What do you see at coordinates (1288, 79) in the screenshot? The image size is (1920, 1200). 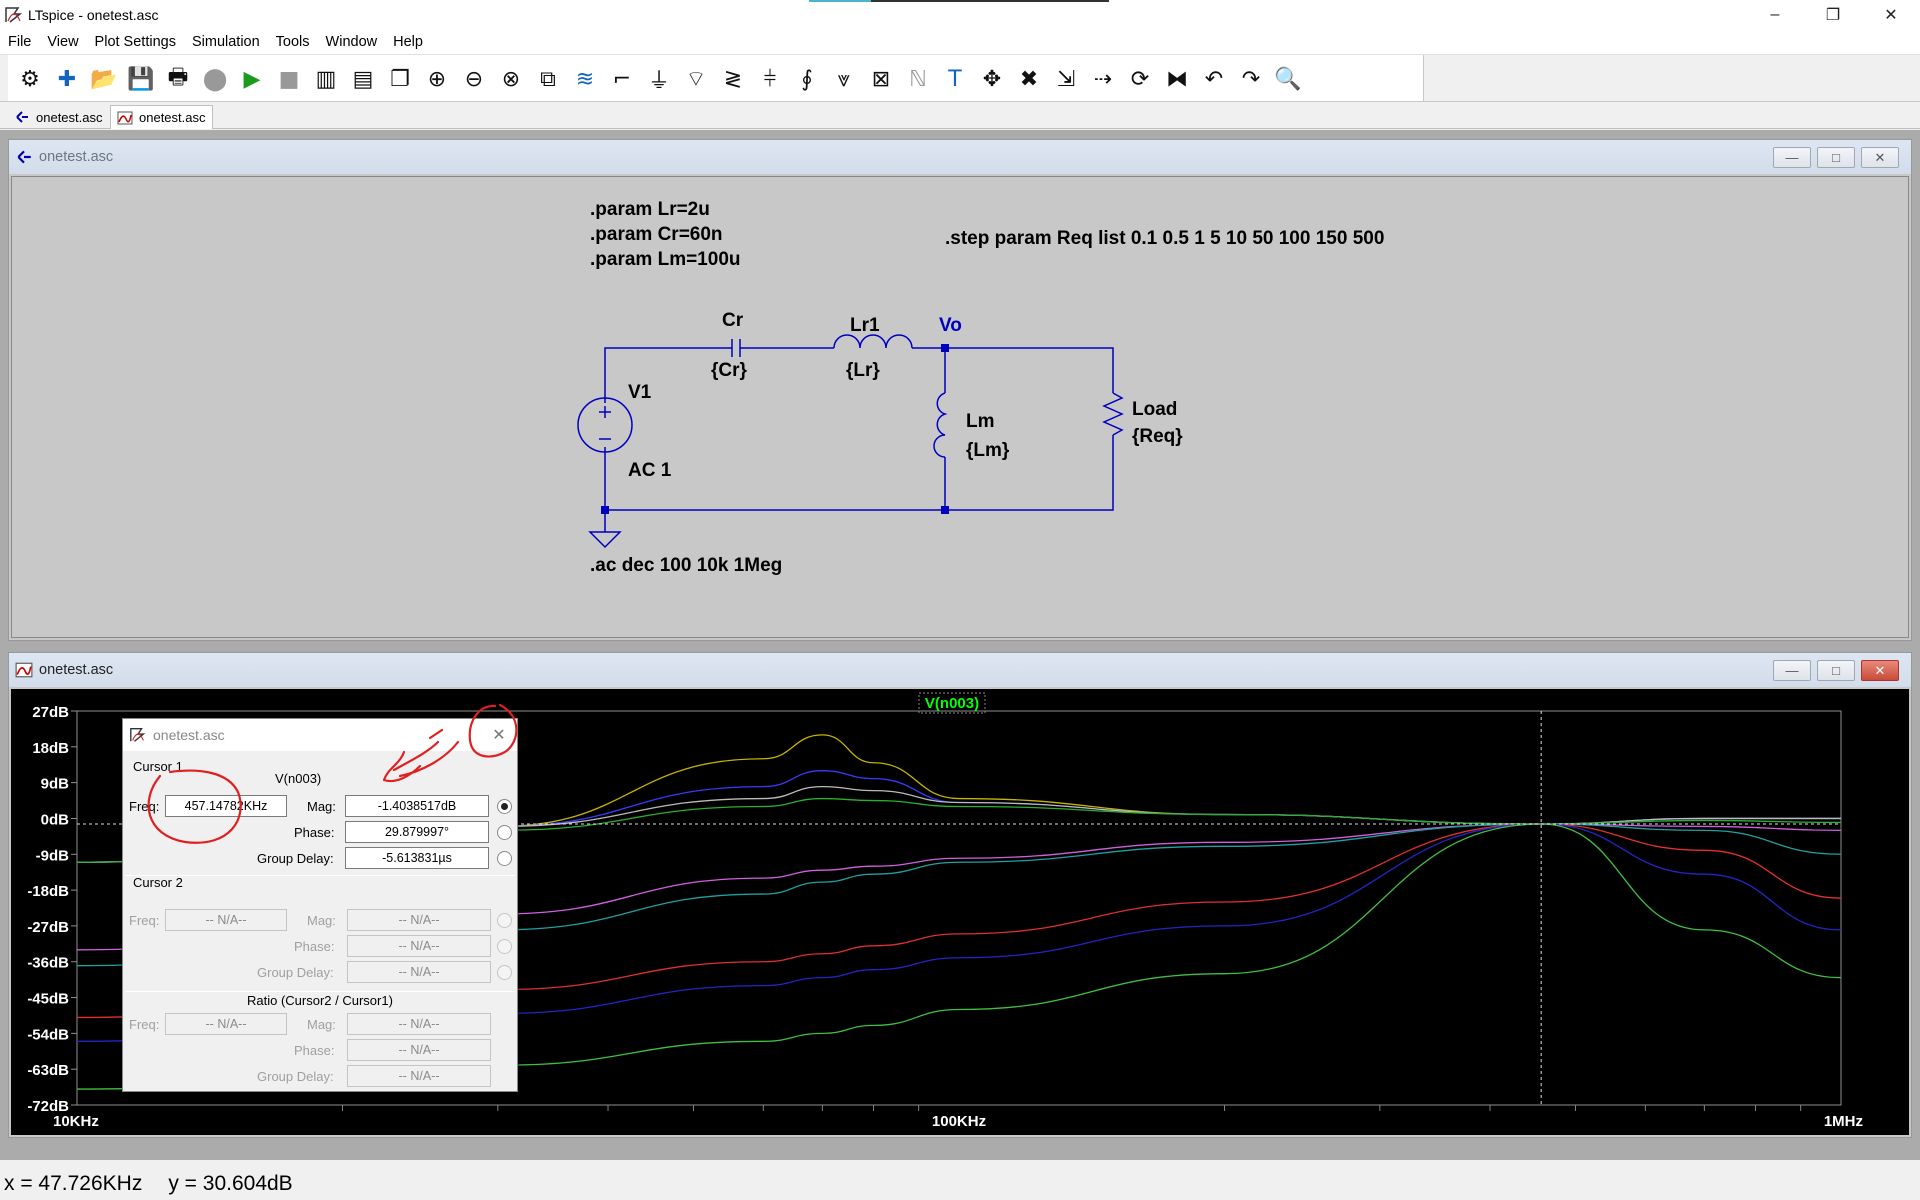 I see `find-icon: 🔍` at bounding box center [1288, 79].